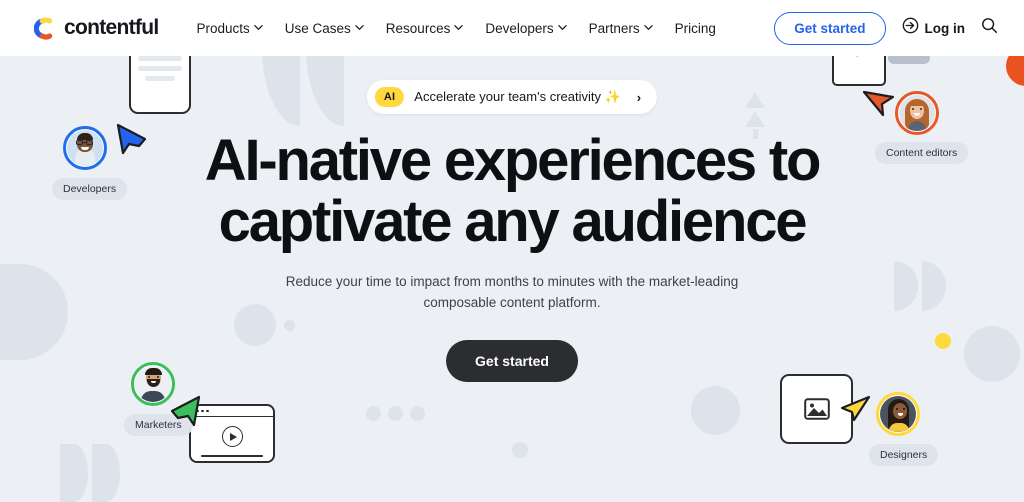 This screenshot has height=502, width=1024. Describe the element at coordinates (45, 28) in the screenshot. I see `contentful-logo-icon` at that location.